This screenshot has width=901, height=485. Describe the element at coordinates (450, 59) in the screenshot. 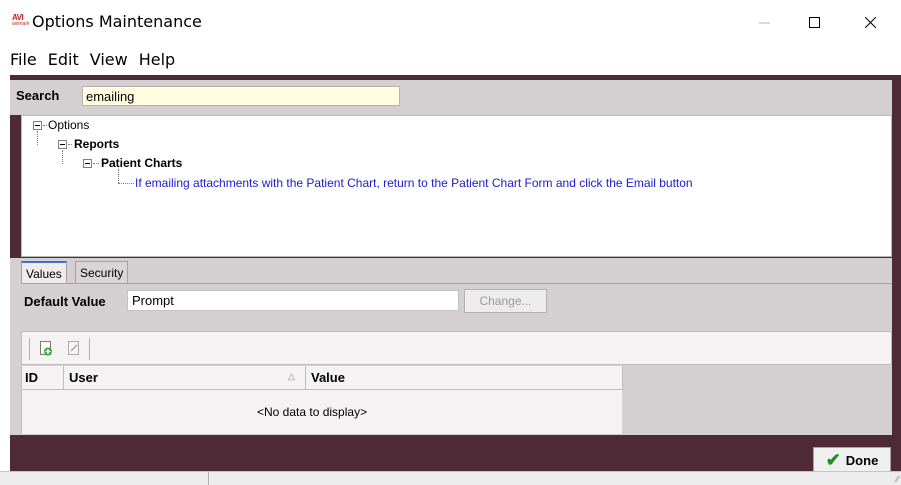

I see `menu-bar: File Edit View Help` at that location.